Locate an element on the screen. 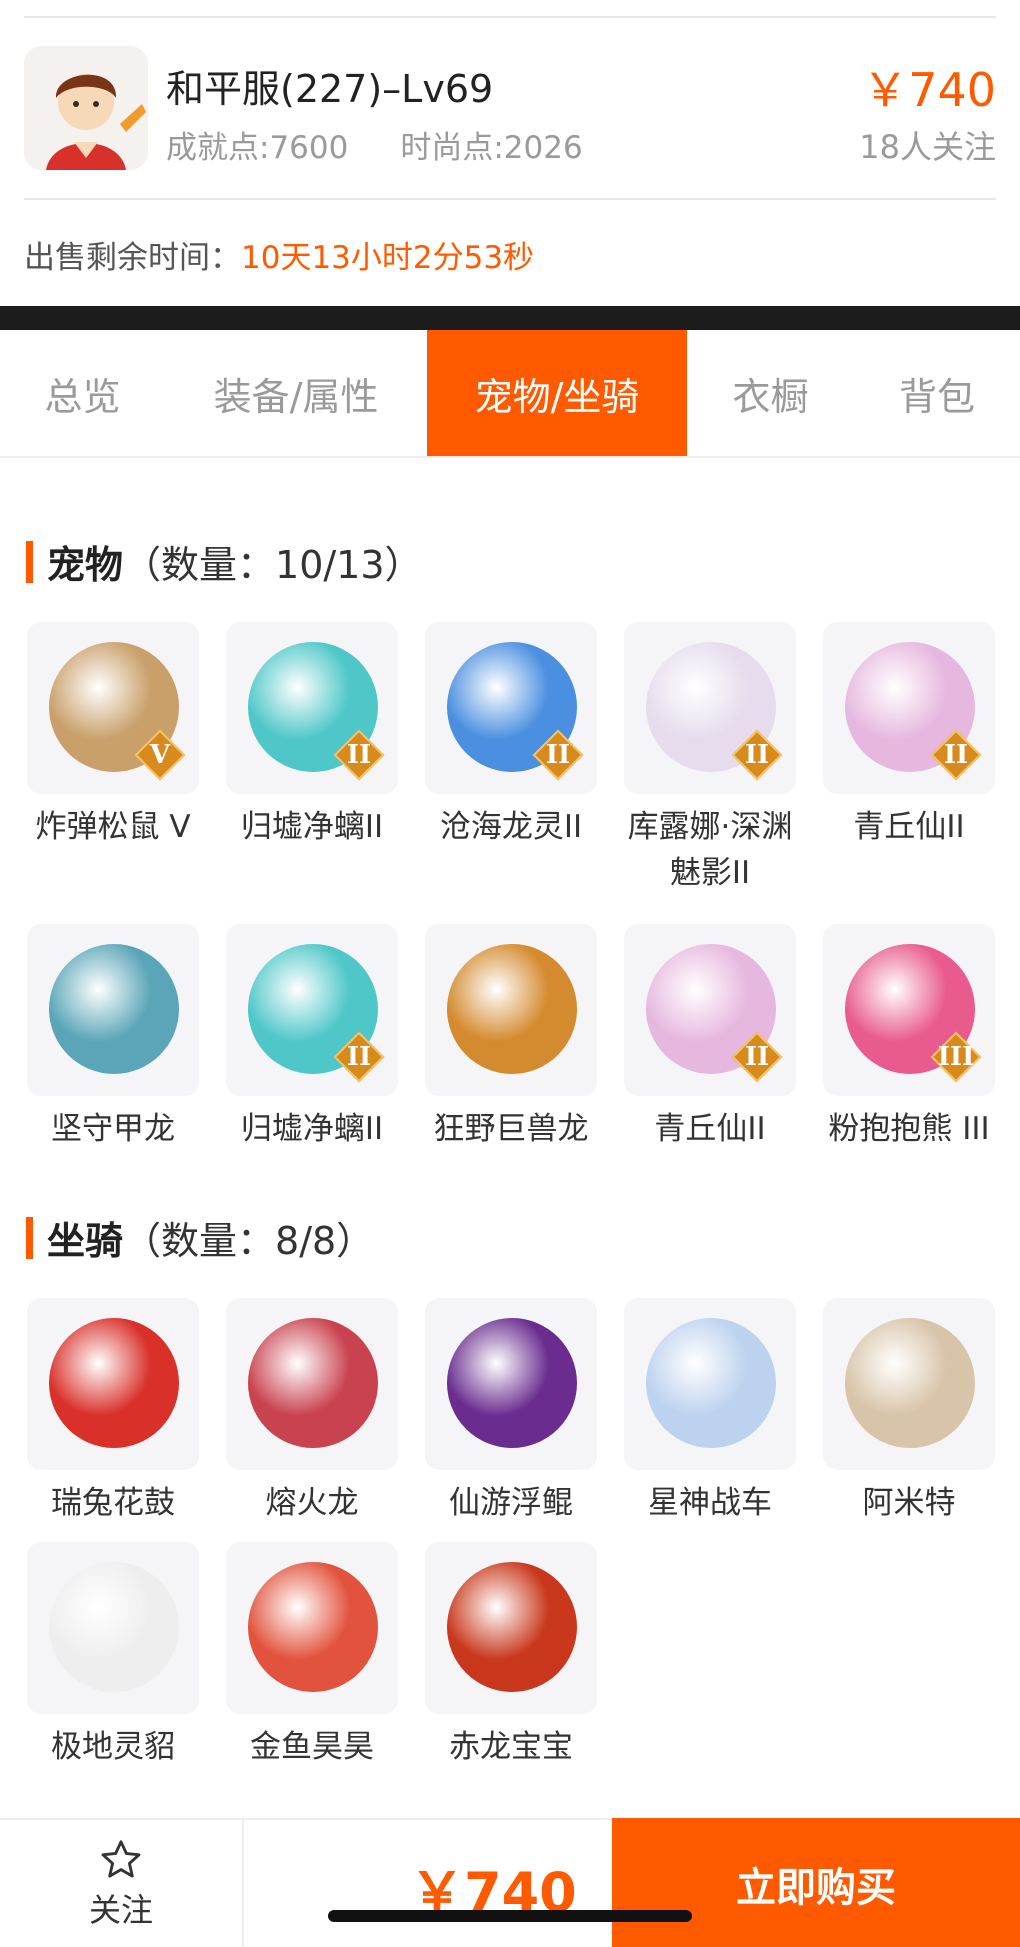  mount-name: 阿米特 is located at coordinates (909, 1503).